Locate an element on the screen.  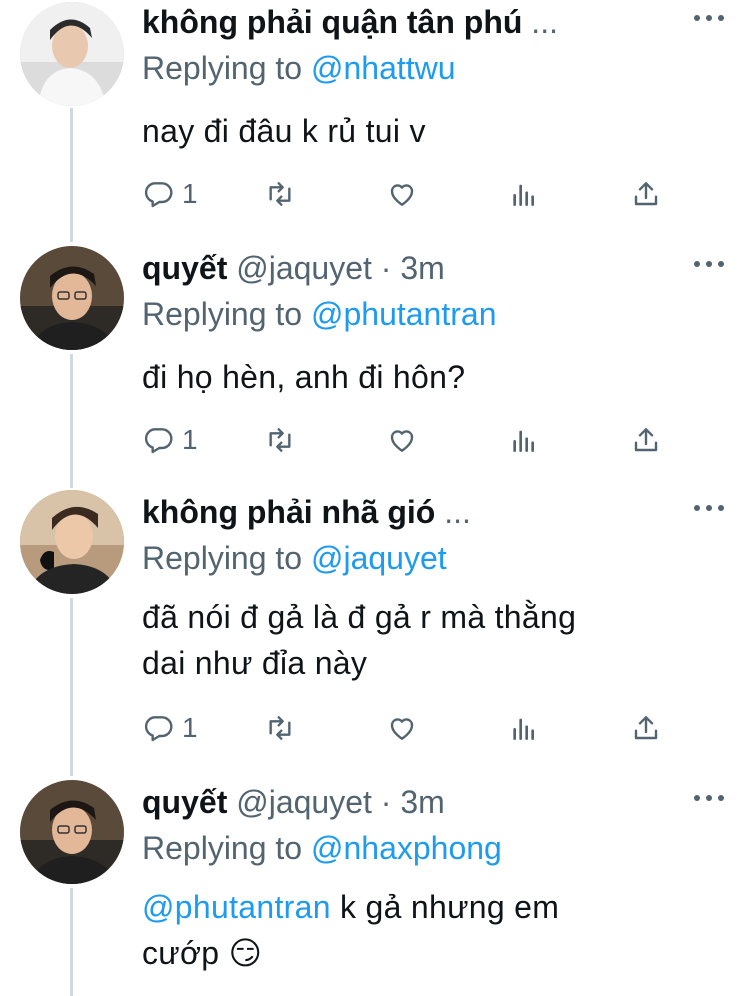
tweet-text-line: đi họ hèn, anh đi hôn? is located at coordinates (304, 377).